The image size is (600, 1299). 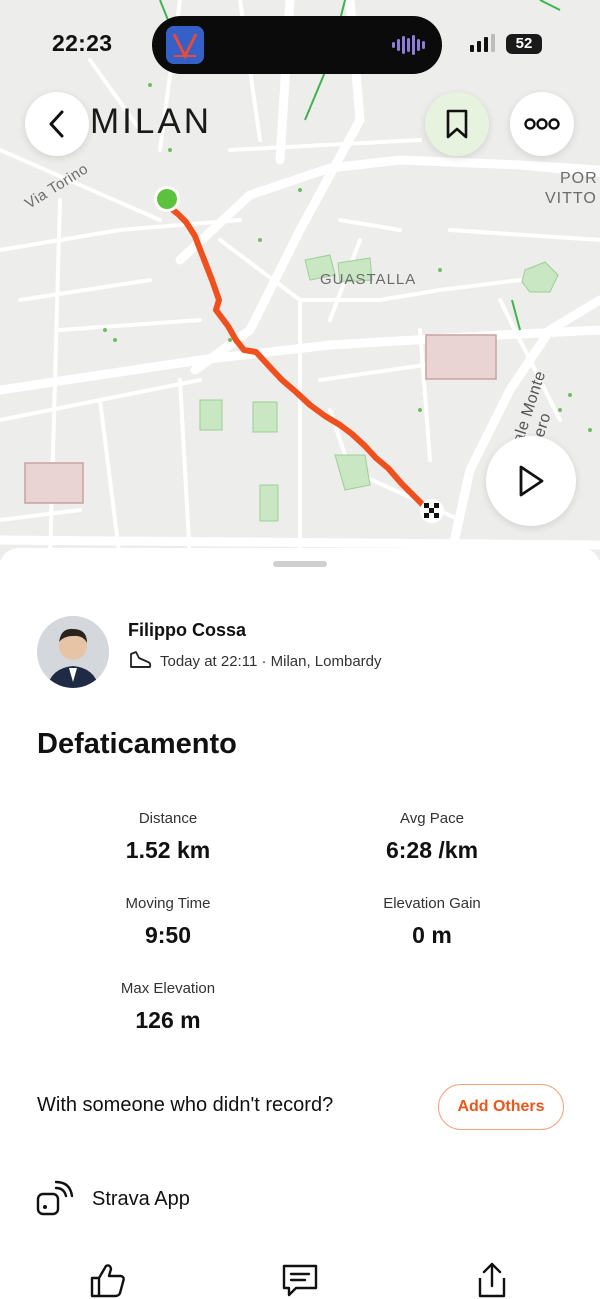 What do you see at coordinates (168, 988) in the screenshot?
I see `stat-label: Max Elevation` at bounding box center [168, 988].